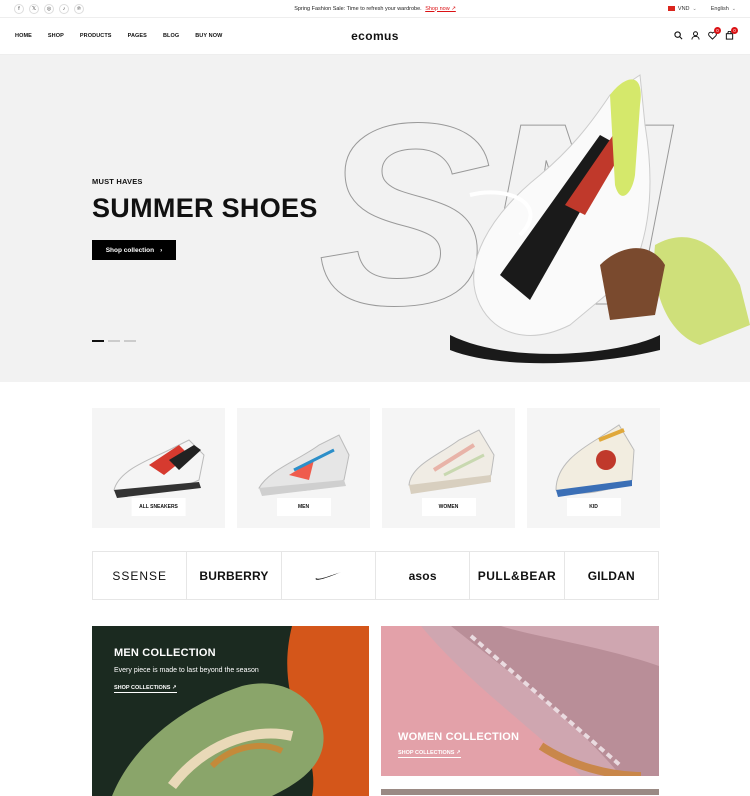 The width and height of the screenshot is (750, 796). What do you see at coordinates (118, 36) in the screenshot?
I see `main-nav: HOME SHOP PRODUCTS PAGES BLOG BUY NOW` at bounding box center [118, 36].